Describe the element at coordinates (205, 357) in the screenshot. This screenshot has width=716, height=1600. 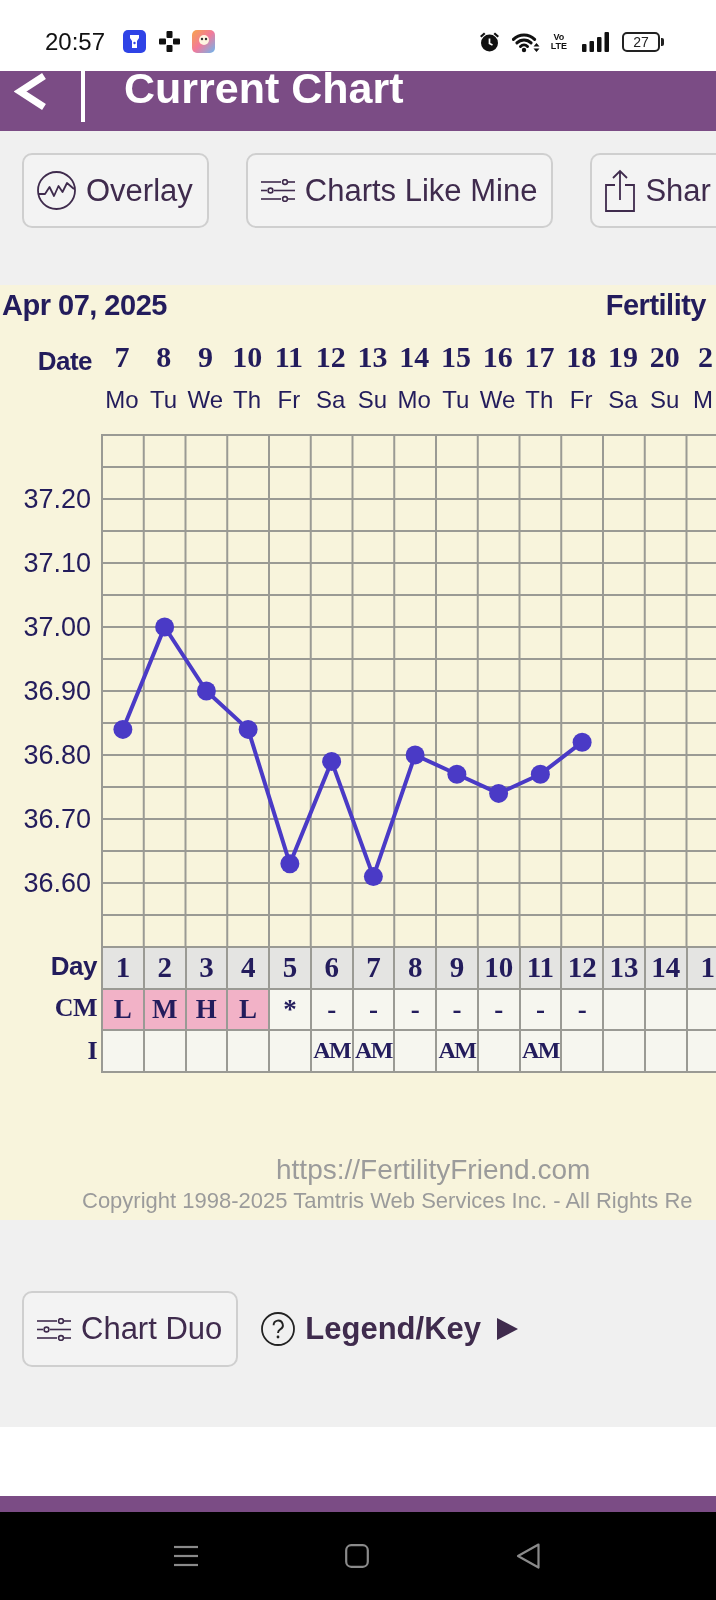
I see `date-label: 9` at that location.